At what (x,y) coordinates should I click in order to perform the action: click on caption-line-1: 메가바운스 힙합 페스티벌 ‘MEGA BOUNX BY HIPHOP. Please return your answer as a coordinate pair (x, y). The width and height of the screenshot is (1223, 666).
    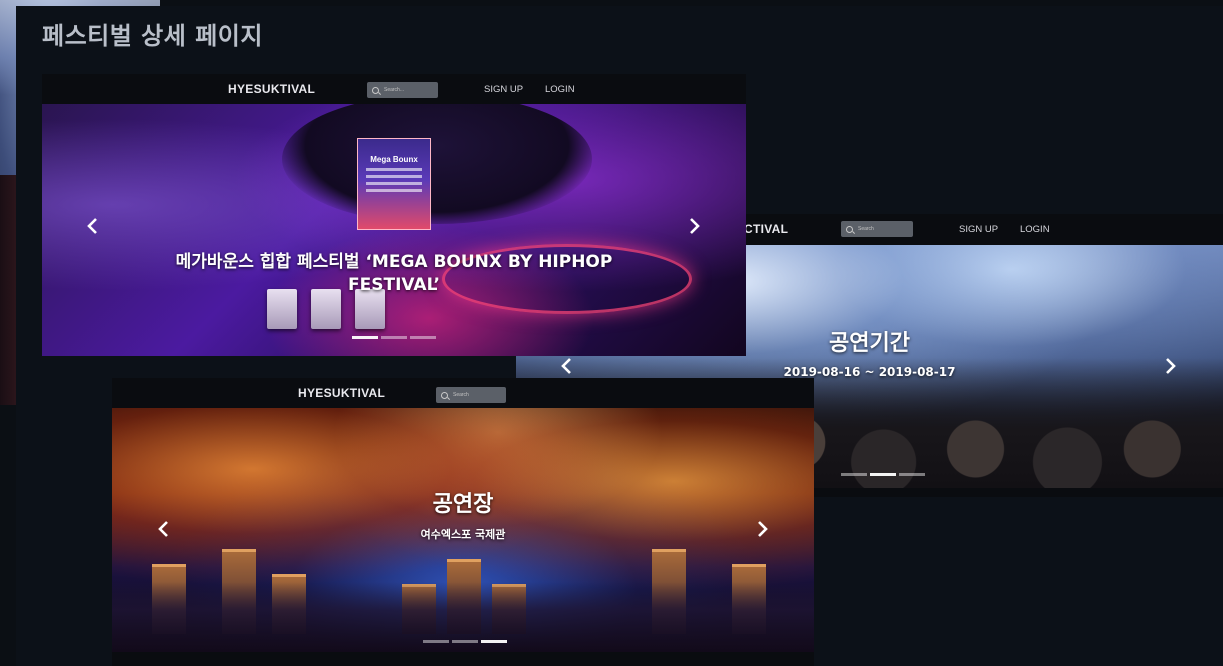
    Looking at the image, I should click on (394, 262).